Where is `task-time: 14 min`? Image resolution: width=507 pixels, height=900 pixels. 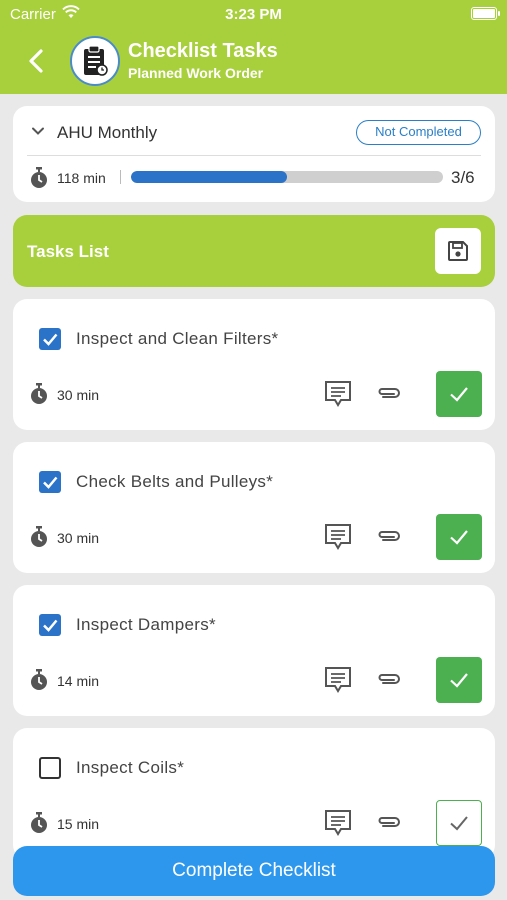 task-time: 14 min is located at coordinates (78, 681).